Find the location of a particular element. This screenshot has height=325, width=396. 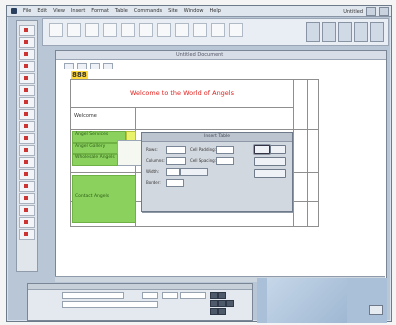

palette-tool-2-icon is located at coordinates (27, 42).